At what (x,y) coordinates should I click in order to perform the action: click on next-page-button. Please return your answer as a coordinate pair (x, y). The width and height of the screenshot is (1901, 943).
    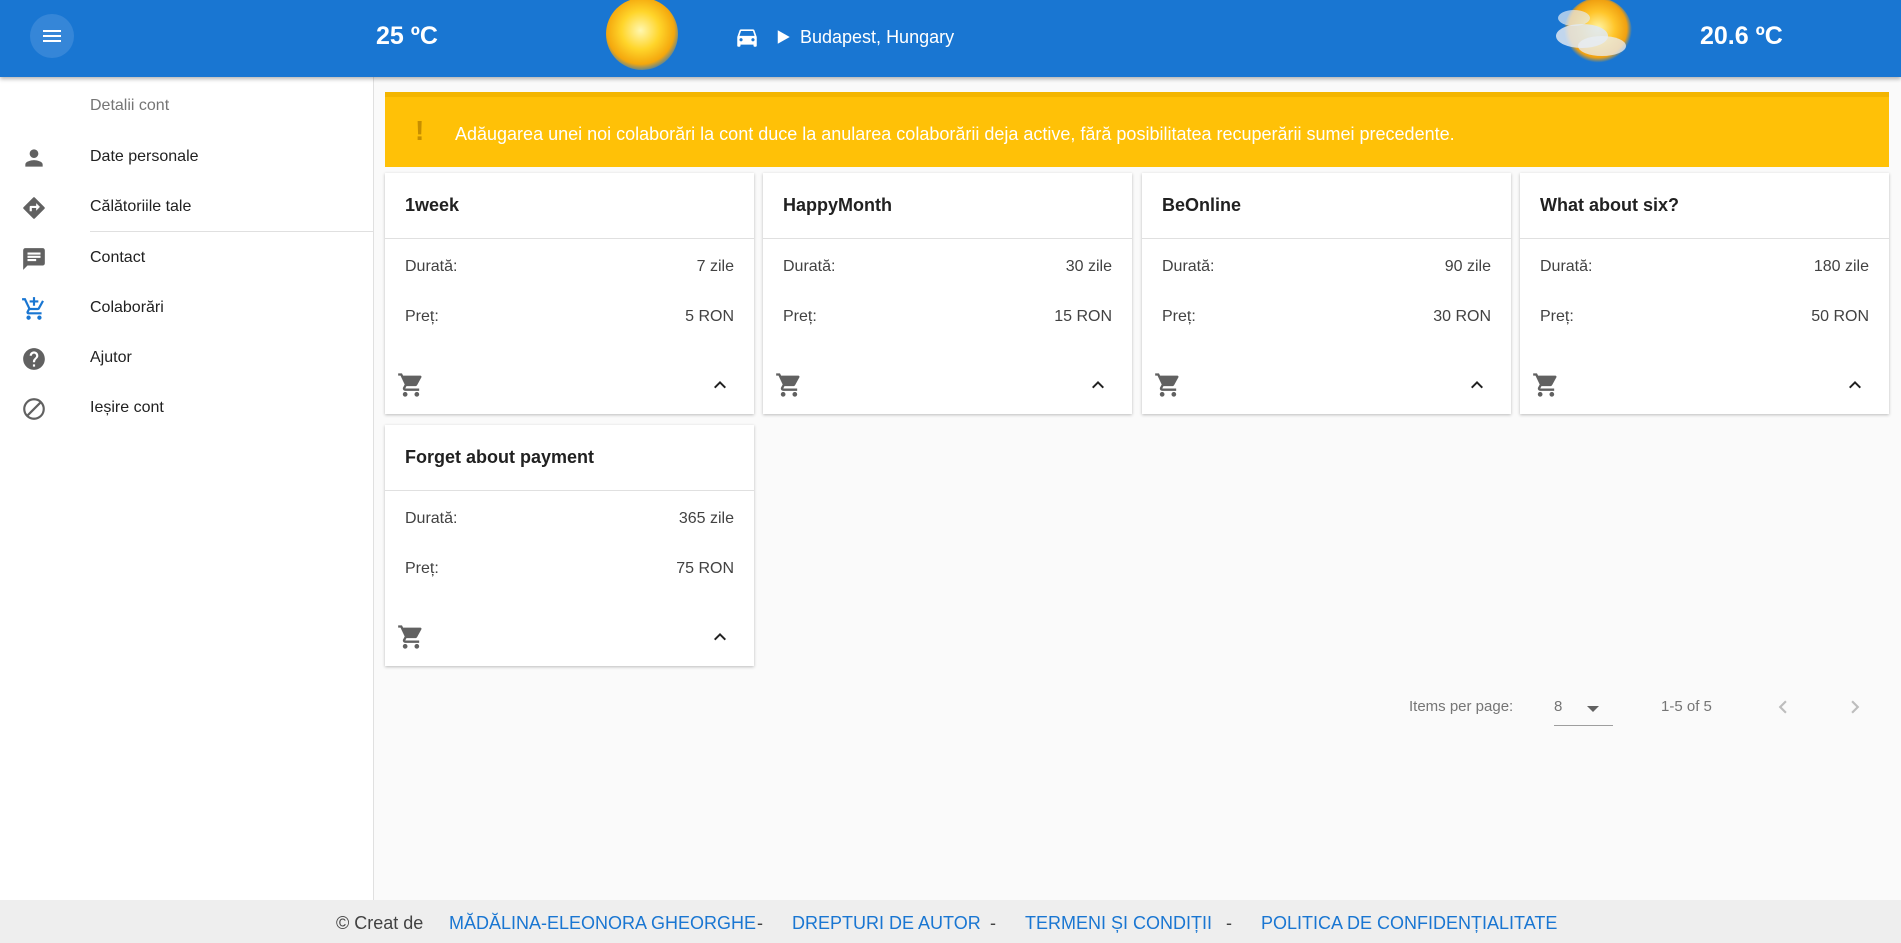
    Looking at the image, I should click on (1855, 707).